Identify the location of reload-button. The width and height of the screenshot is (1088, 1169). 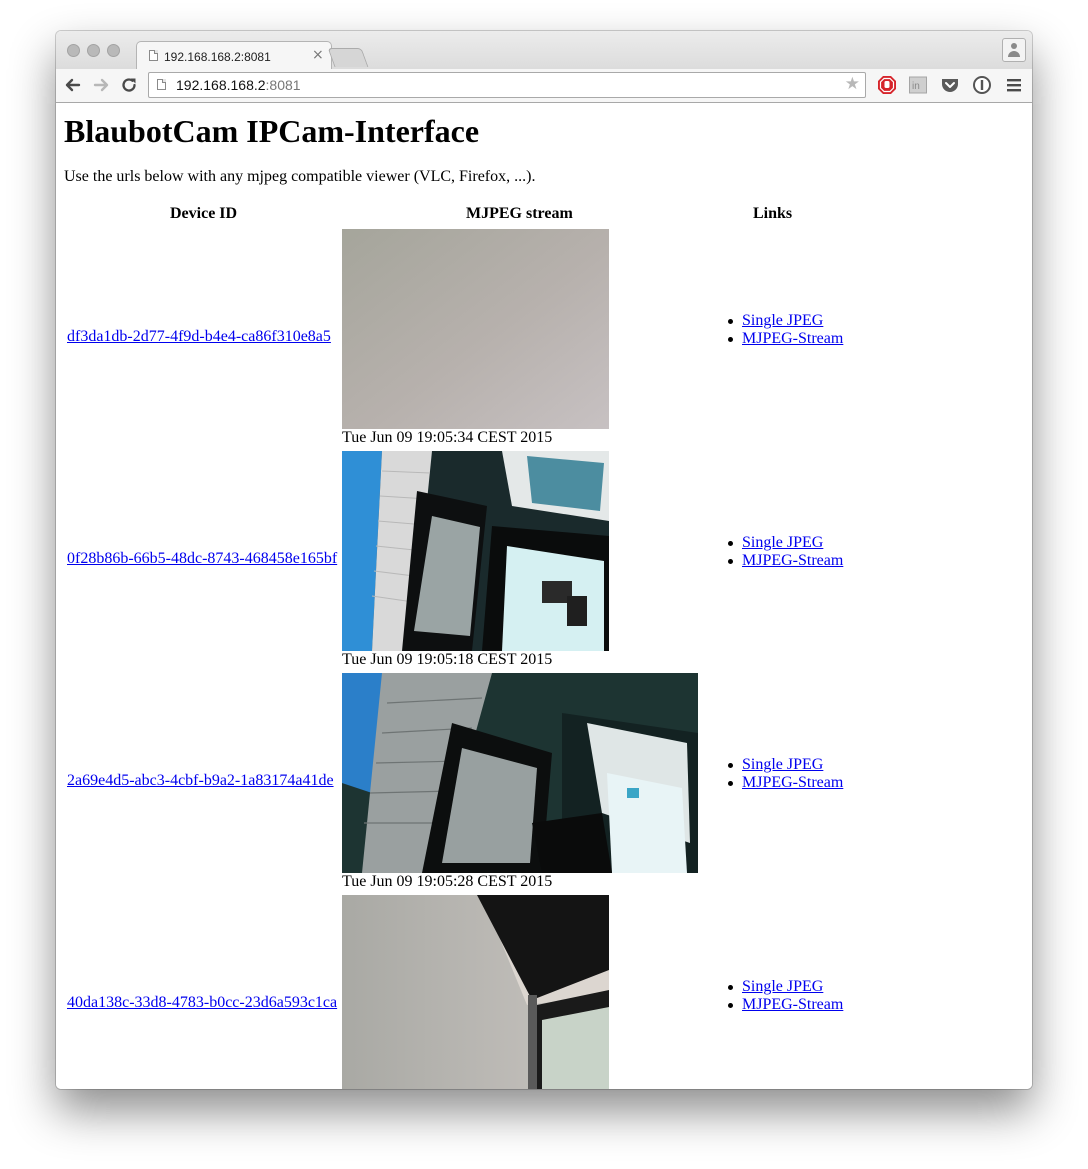
(129, 85).